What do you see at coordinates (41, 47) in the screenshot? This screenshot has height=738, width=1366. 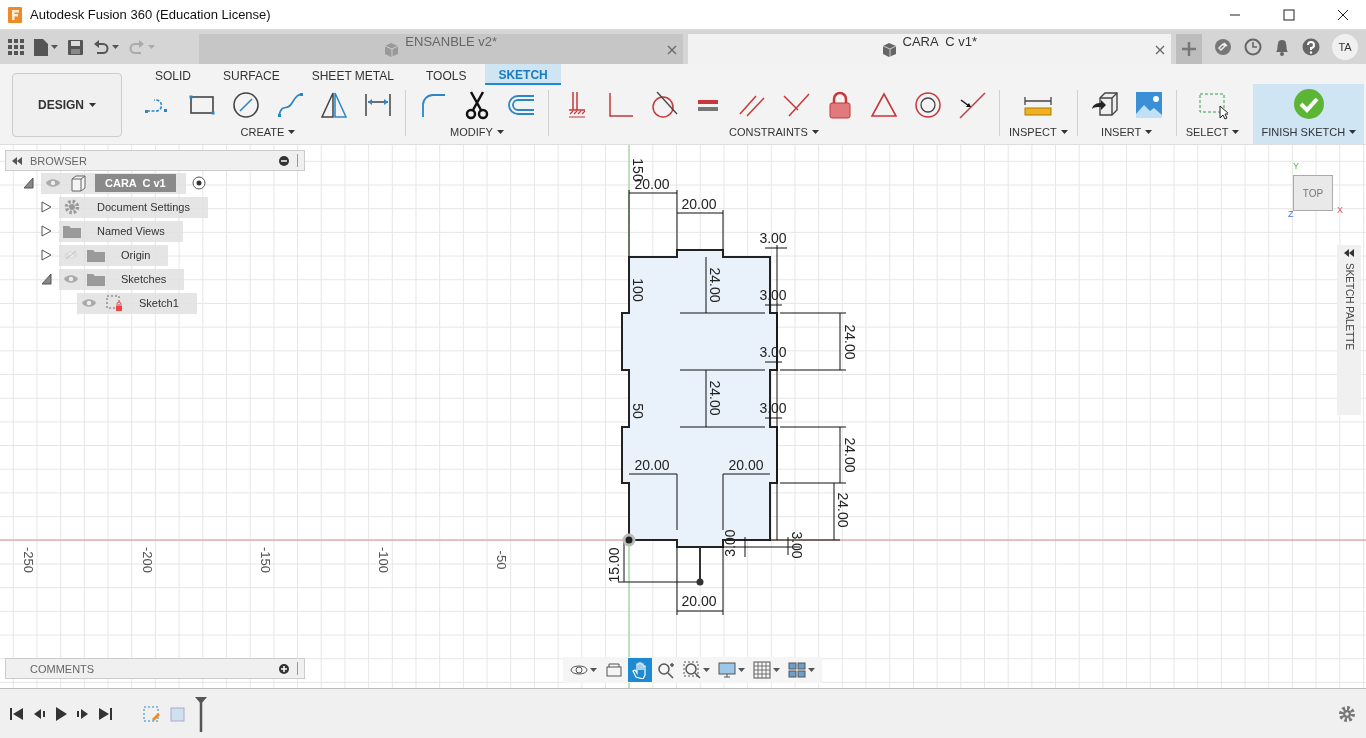 I see `file-icon` at bounding box center [41, 47].